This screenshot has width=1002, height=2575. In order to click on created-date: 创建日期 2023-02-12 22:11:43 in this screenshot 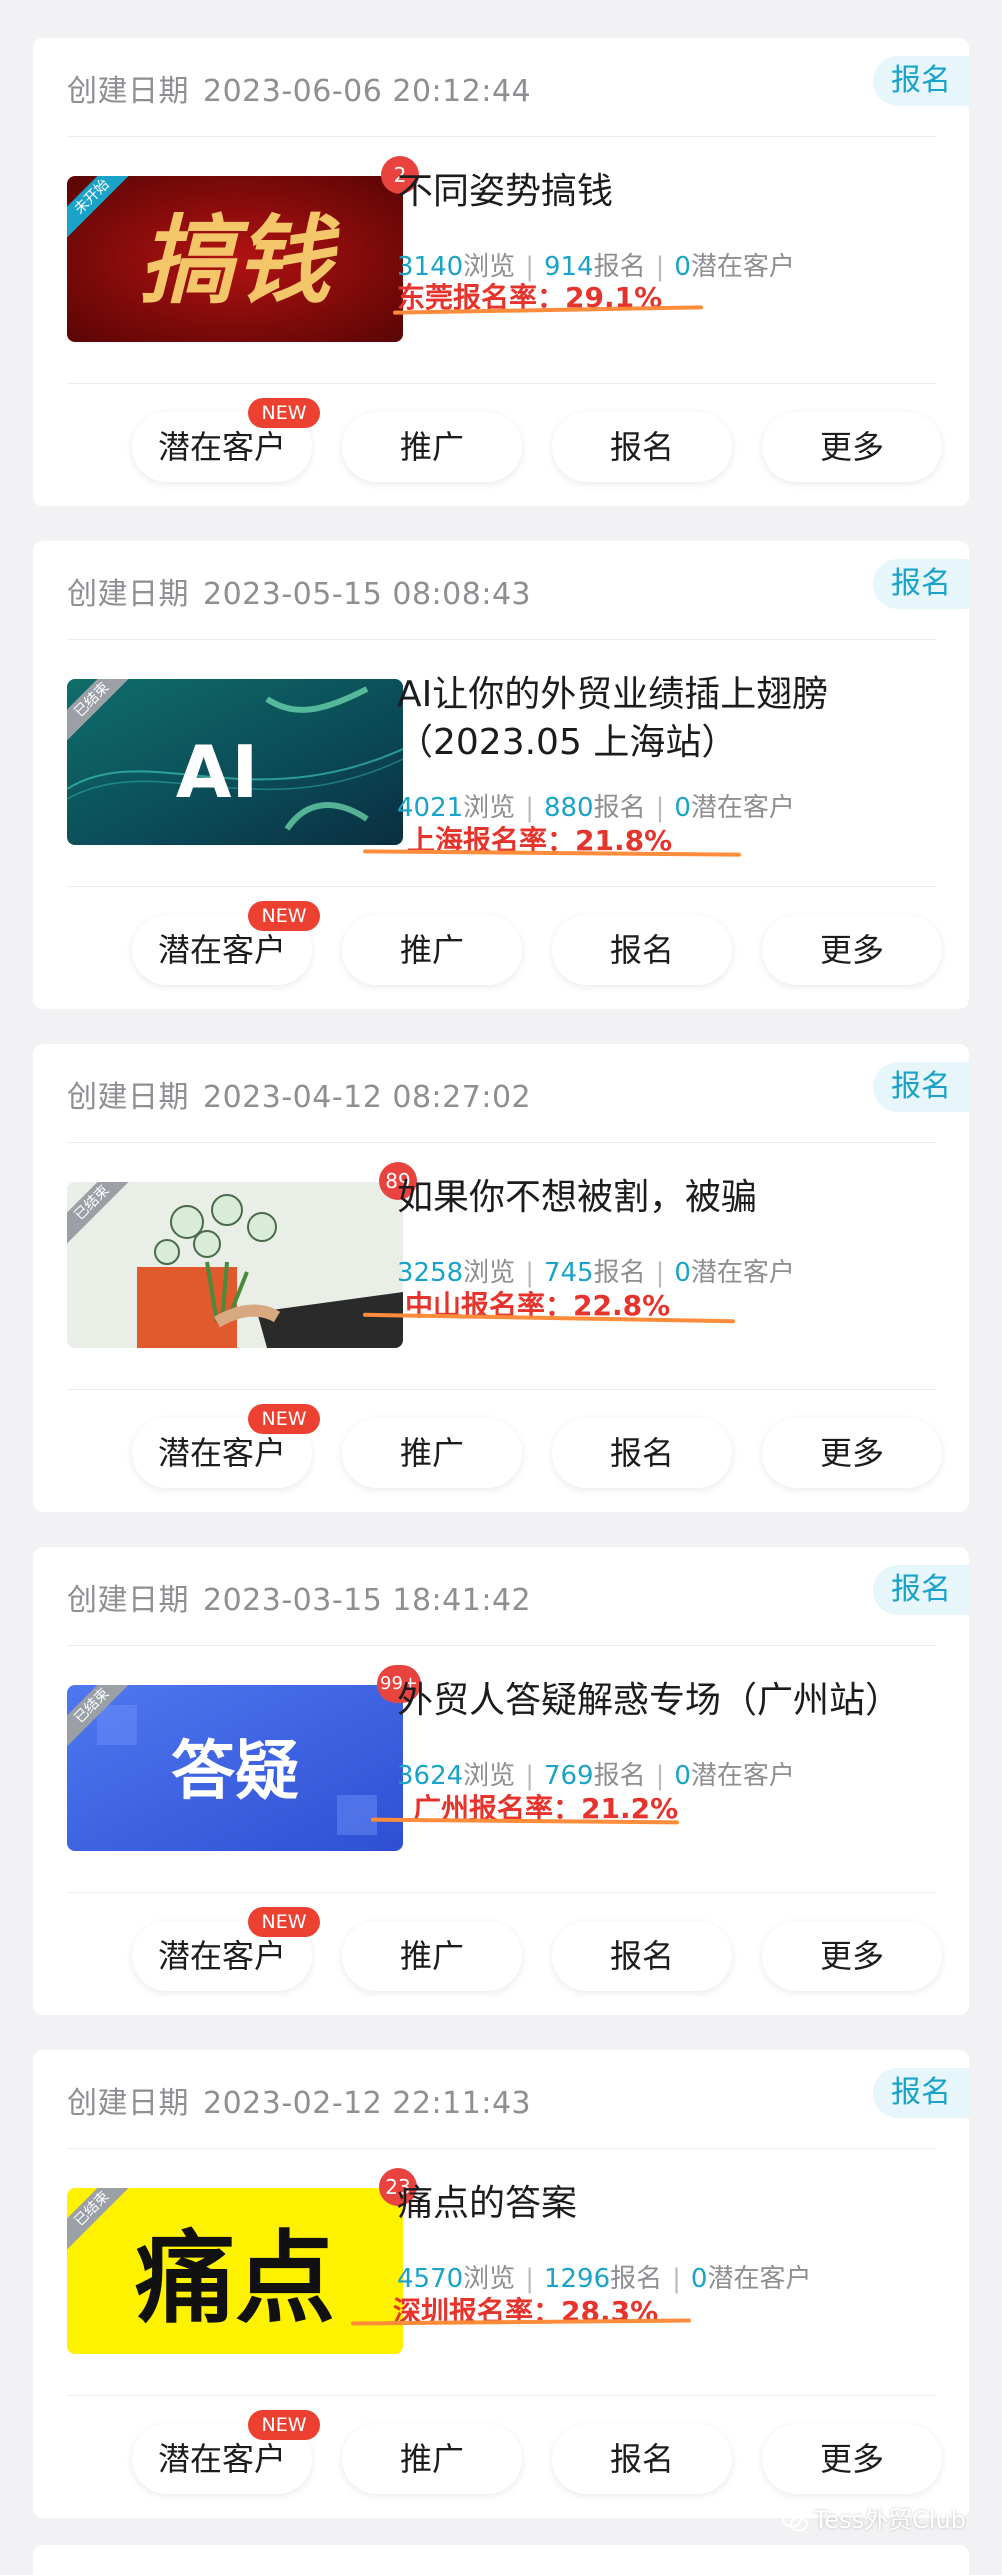, I will do `click(299, 2103)`.